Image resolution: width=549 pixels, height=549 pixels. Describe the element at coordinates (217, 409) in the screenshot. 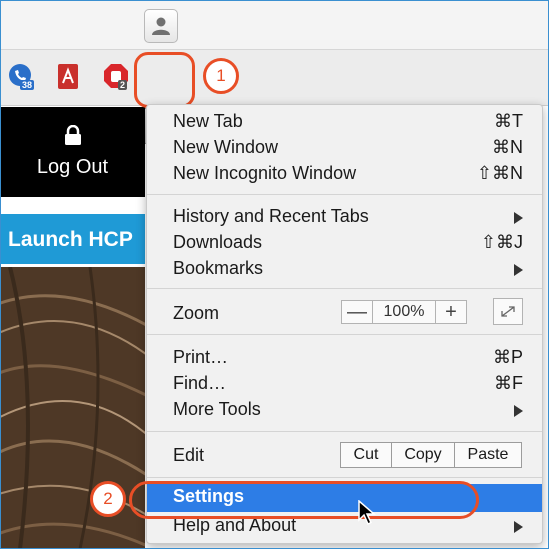

I see `menu-item-label: More Tools` at that location.